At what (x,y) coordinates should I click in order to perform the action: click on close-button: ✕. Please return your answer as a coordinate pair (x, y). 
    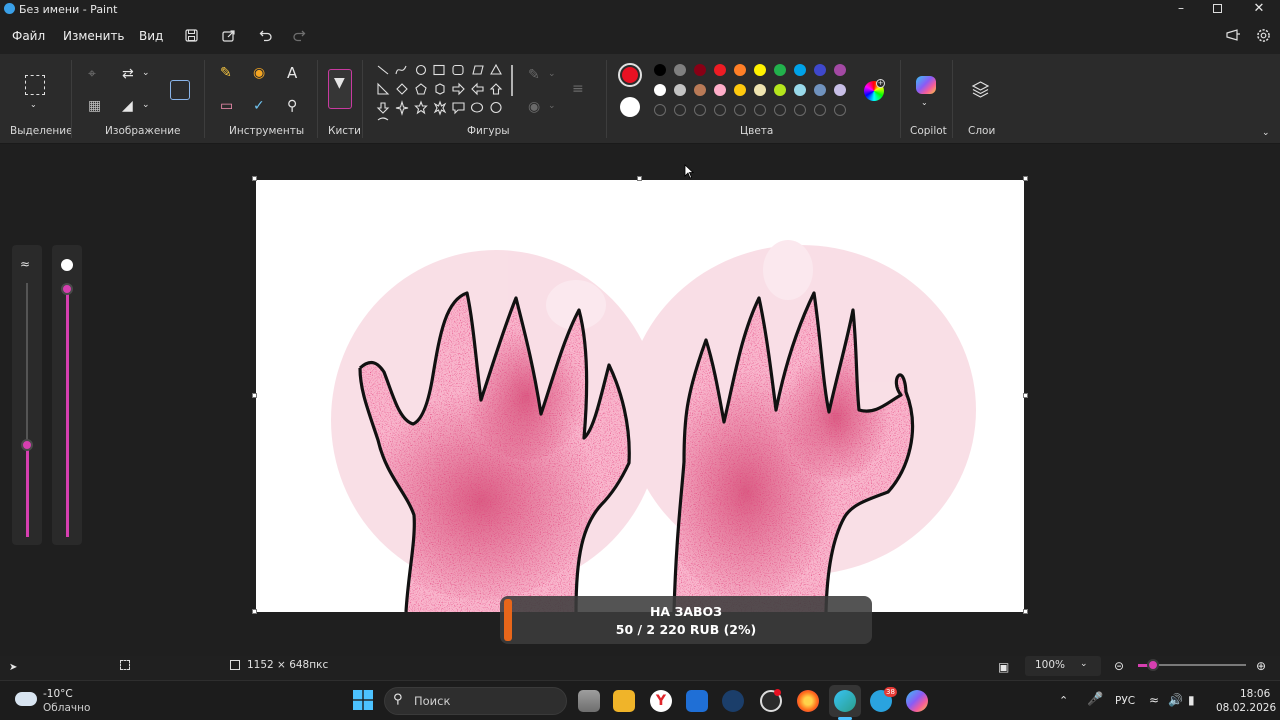
    Looking at the image, I should click on (1259, 8).